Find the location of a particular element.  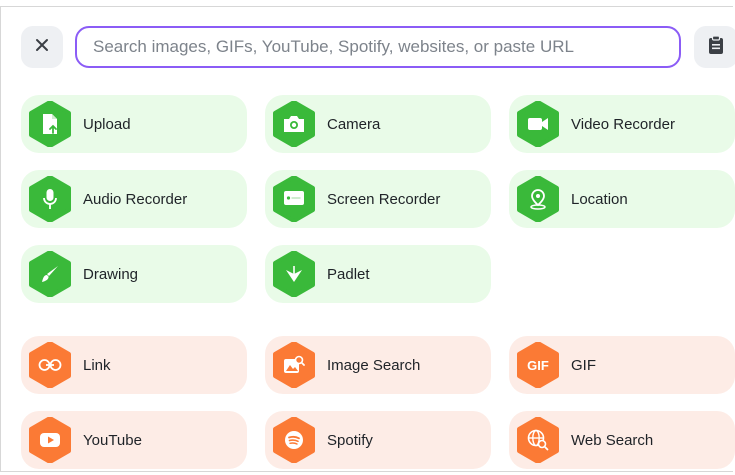

option-padlet: Padlet is located at coordinates (378, 274).